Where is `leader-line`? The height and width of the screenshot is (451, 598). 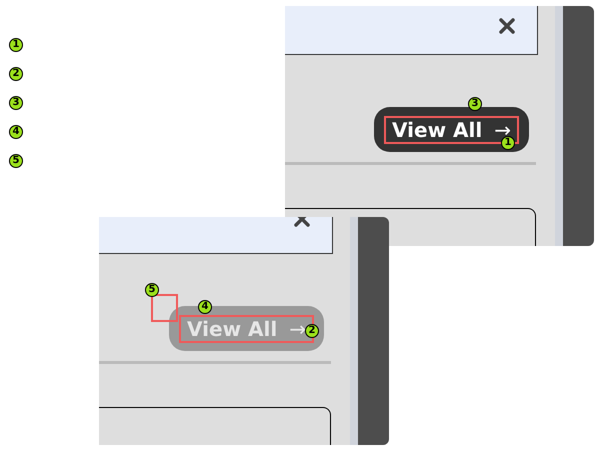 leader-line is located at coordinates (165, 308).